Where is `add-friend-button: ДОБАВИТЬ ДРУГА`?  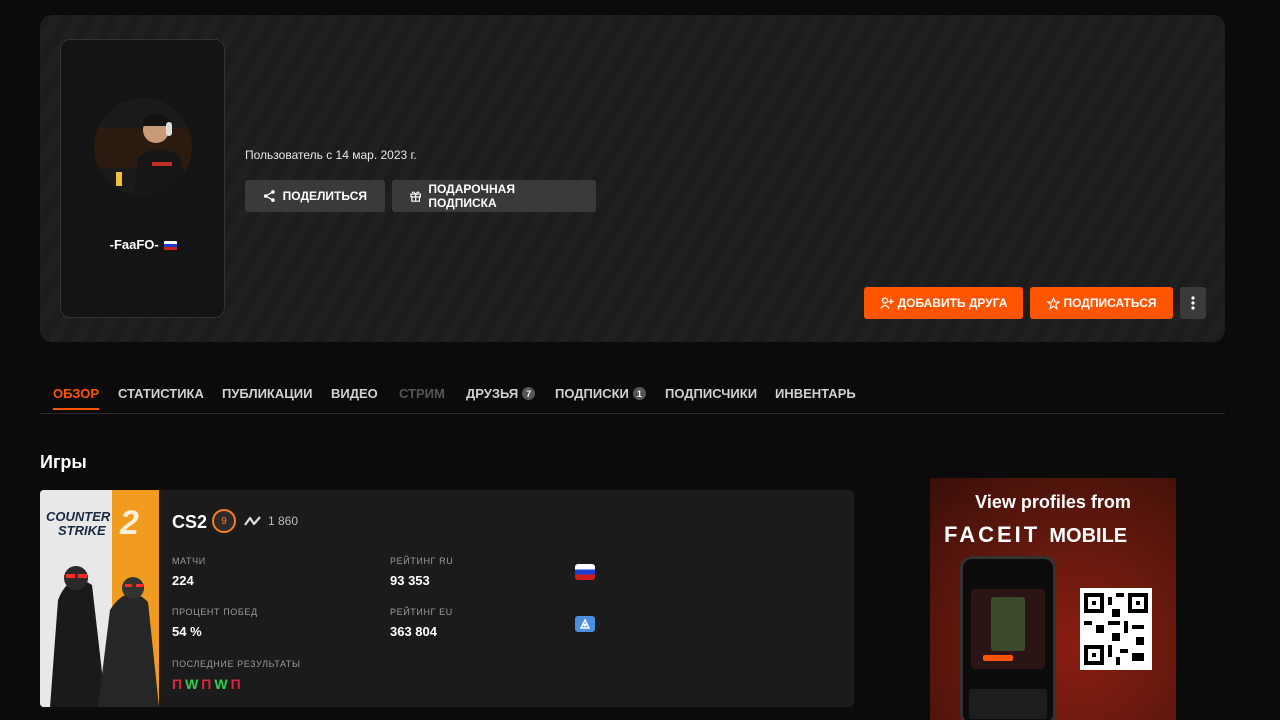
add-friend-button: ДОБАВИТЬ ДРУГА is located at coordinates (943, 303).